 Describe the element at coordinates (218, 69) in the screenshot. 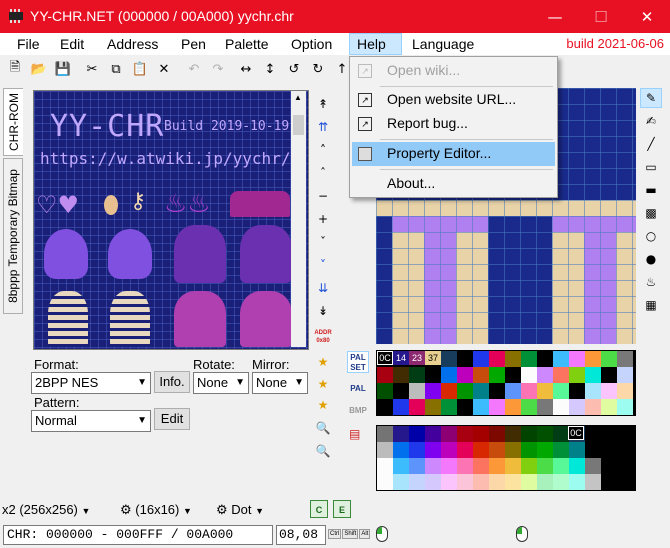

I see `redo-icon: ↷` at that location.